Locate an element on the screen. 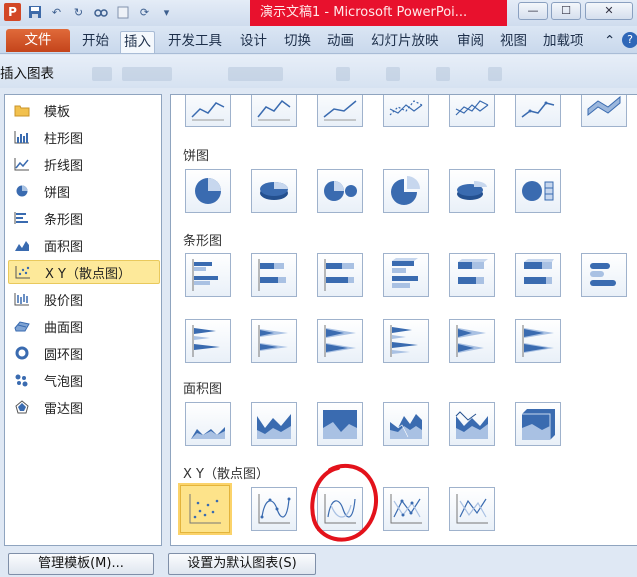  chart-thumb-scatter-straight-markers is located at coordinates (406, 509).